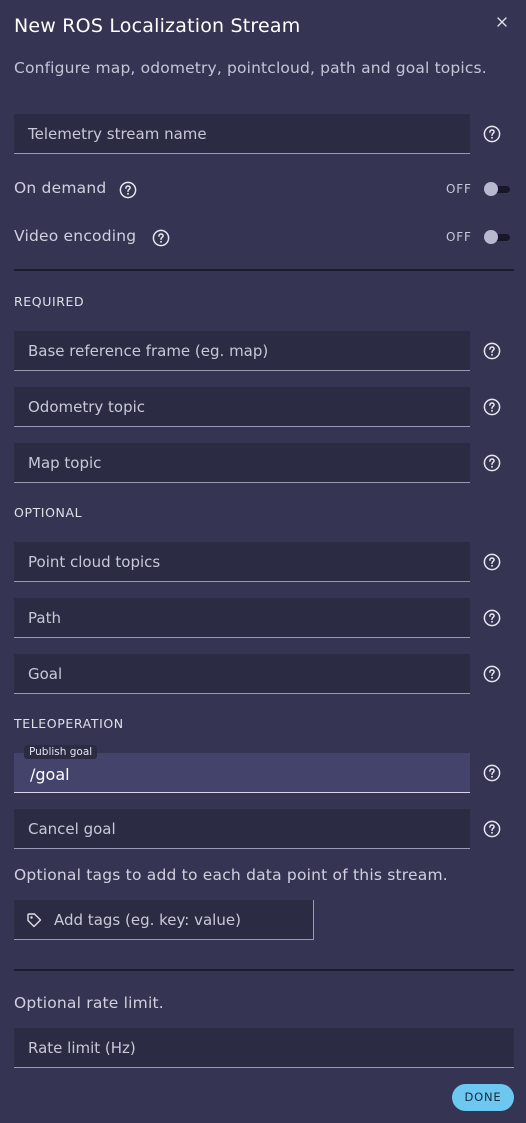  I want to click on base-frame-input: Base reference frame (eg. map), so click(242, 351).